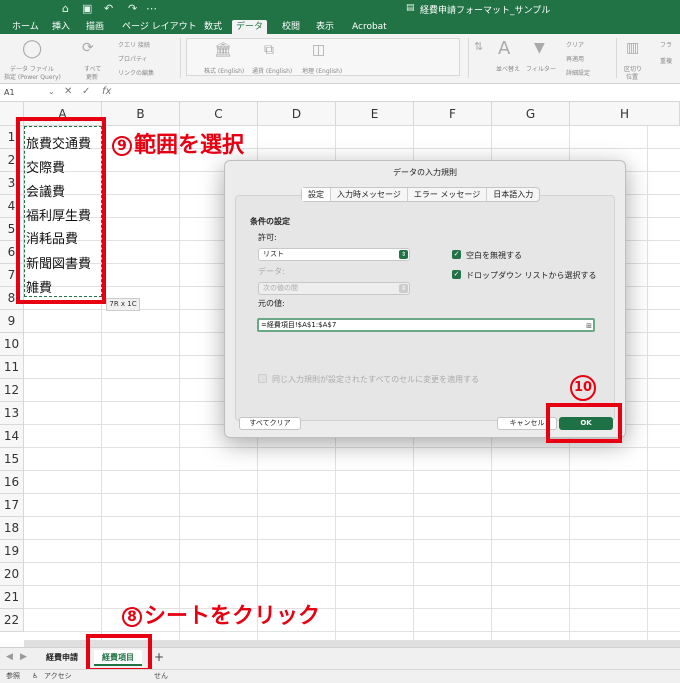  Describe the element at coordinates (539, 48) in the screenshot. I see `filter-icon: ▼` at that location.